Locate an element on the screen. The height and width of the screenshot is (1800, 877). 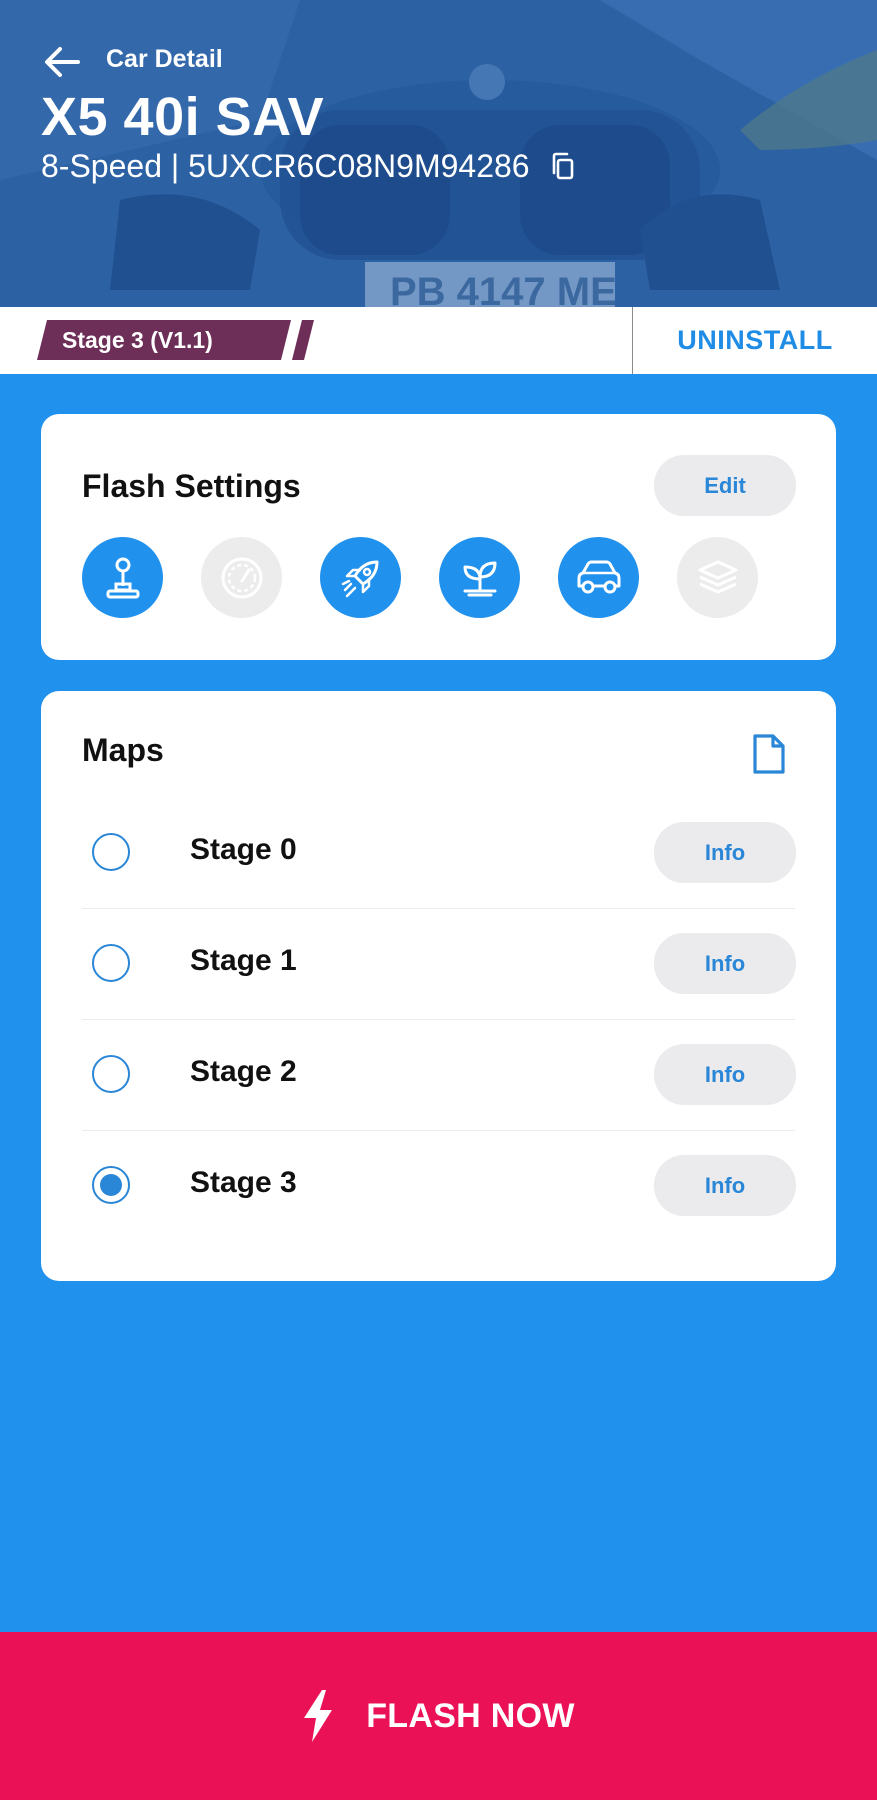
copy-icon is located at coordinates (563, 167).